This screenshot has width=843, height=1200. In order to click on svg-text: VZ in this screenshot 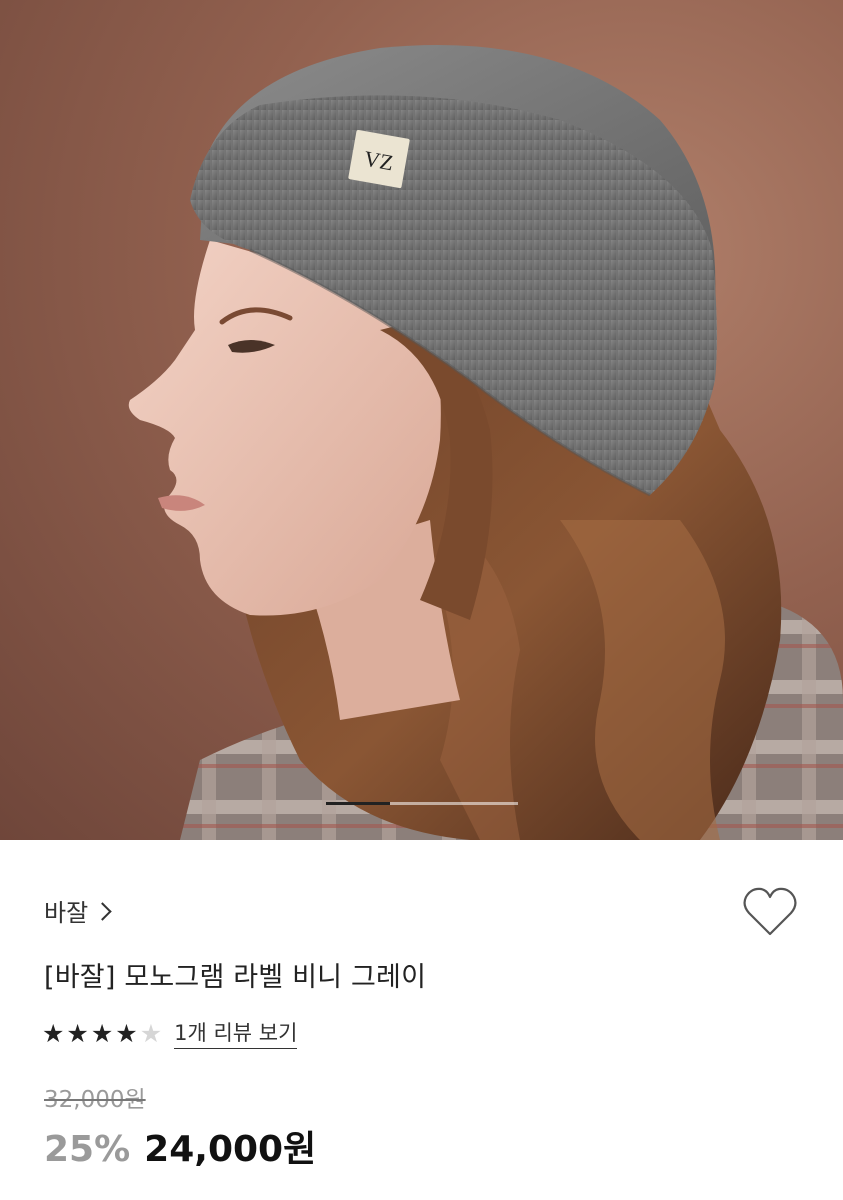, I will do `click(378, 161)`.